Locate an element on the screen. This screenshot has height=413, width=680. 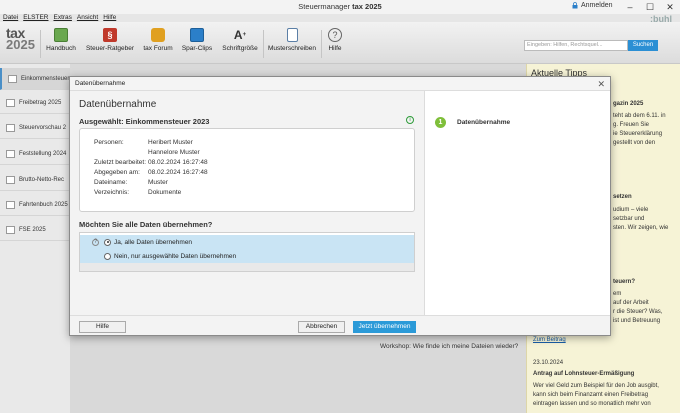
toolbar-schriftgroesse-label: Schriftgröße is located at coordinates (240, 48).